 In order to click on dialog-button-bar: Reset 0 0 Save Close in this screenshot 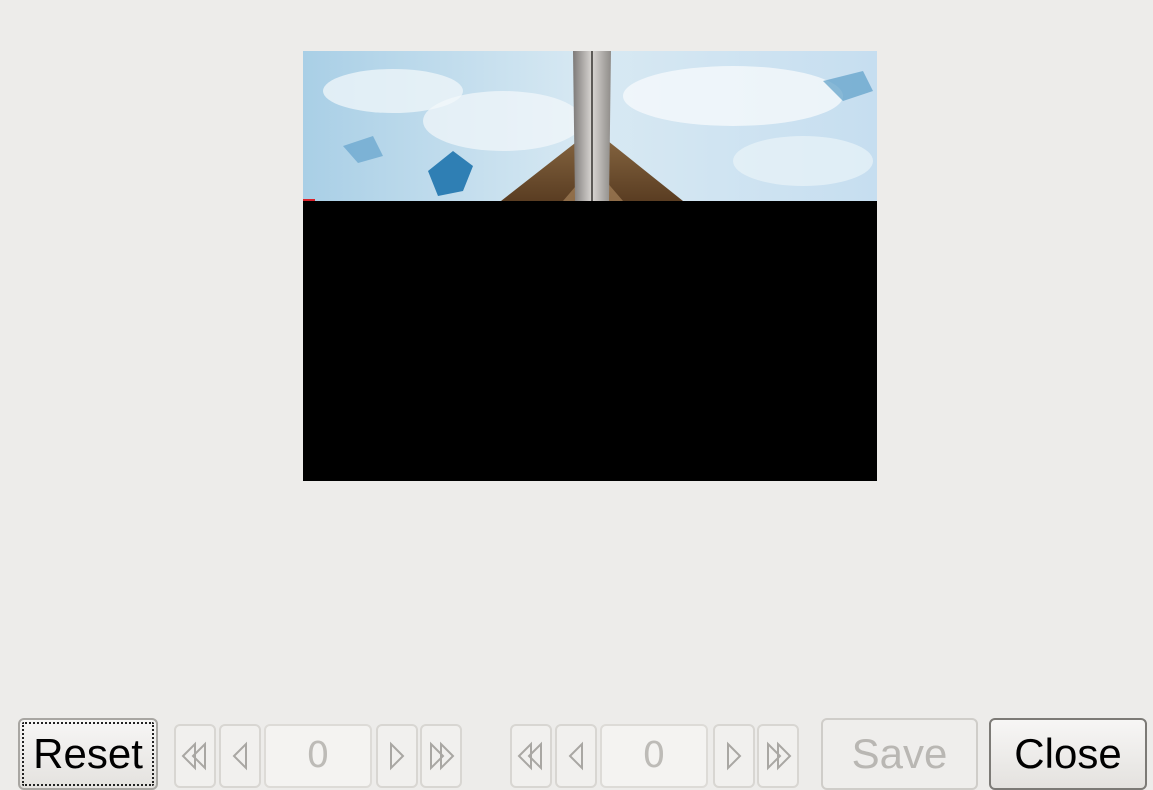, I will do `click(576, 753)`.